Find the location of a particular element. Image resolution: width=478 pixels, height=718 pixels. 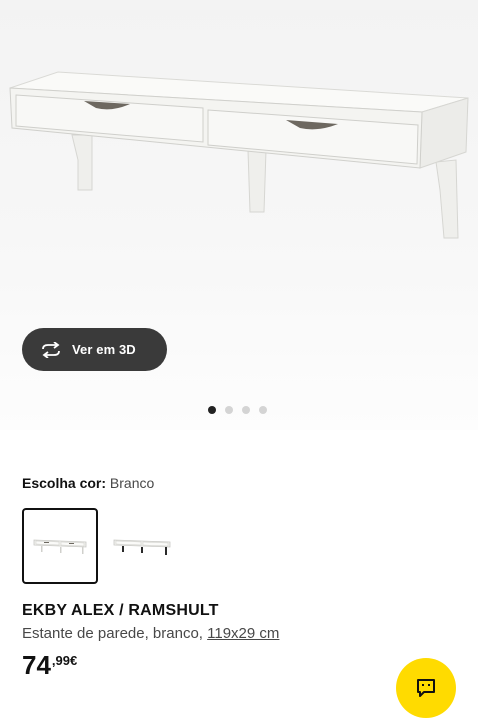

color-option-white-black is located at coordinates (140, 546).